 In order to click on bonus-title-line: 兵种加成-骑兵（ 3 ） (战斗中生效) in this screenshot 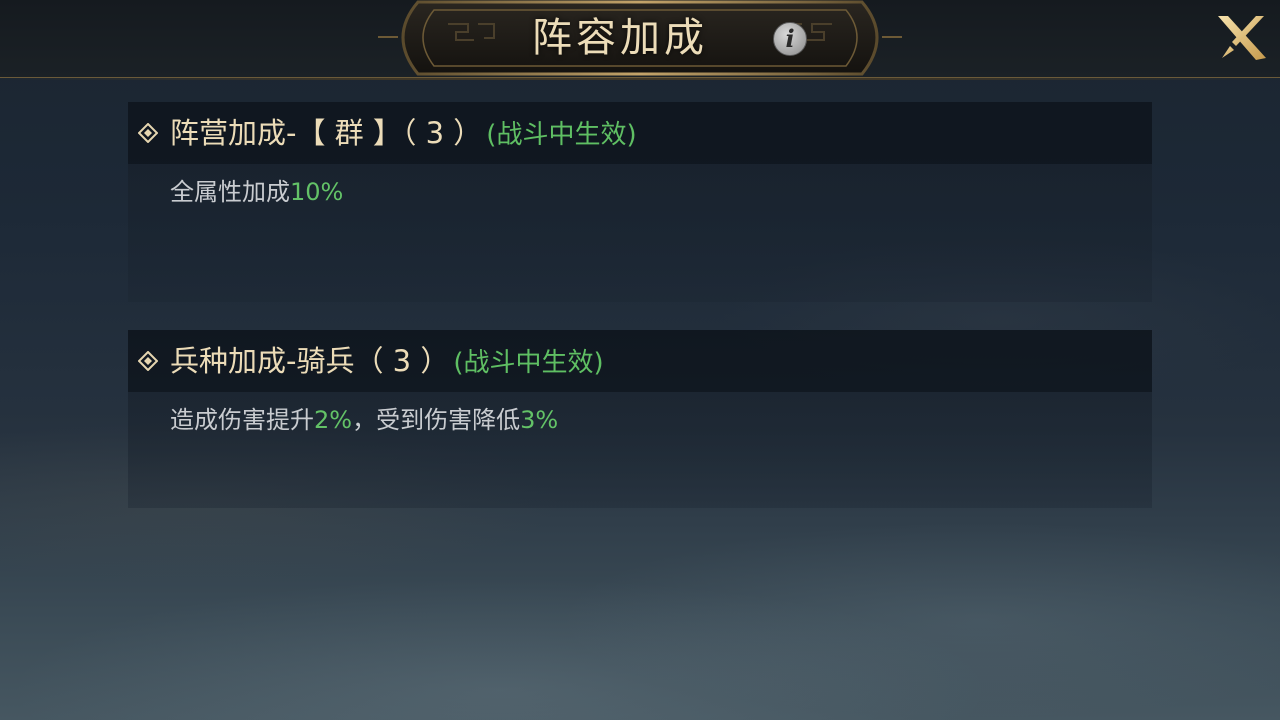, I will do `click(387, 361)`.